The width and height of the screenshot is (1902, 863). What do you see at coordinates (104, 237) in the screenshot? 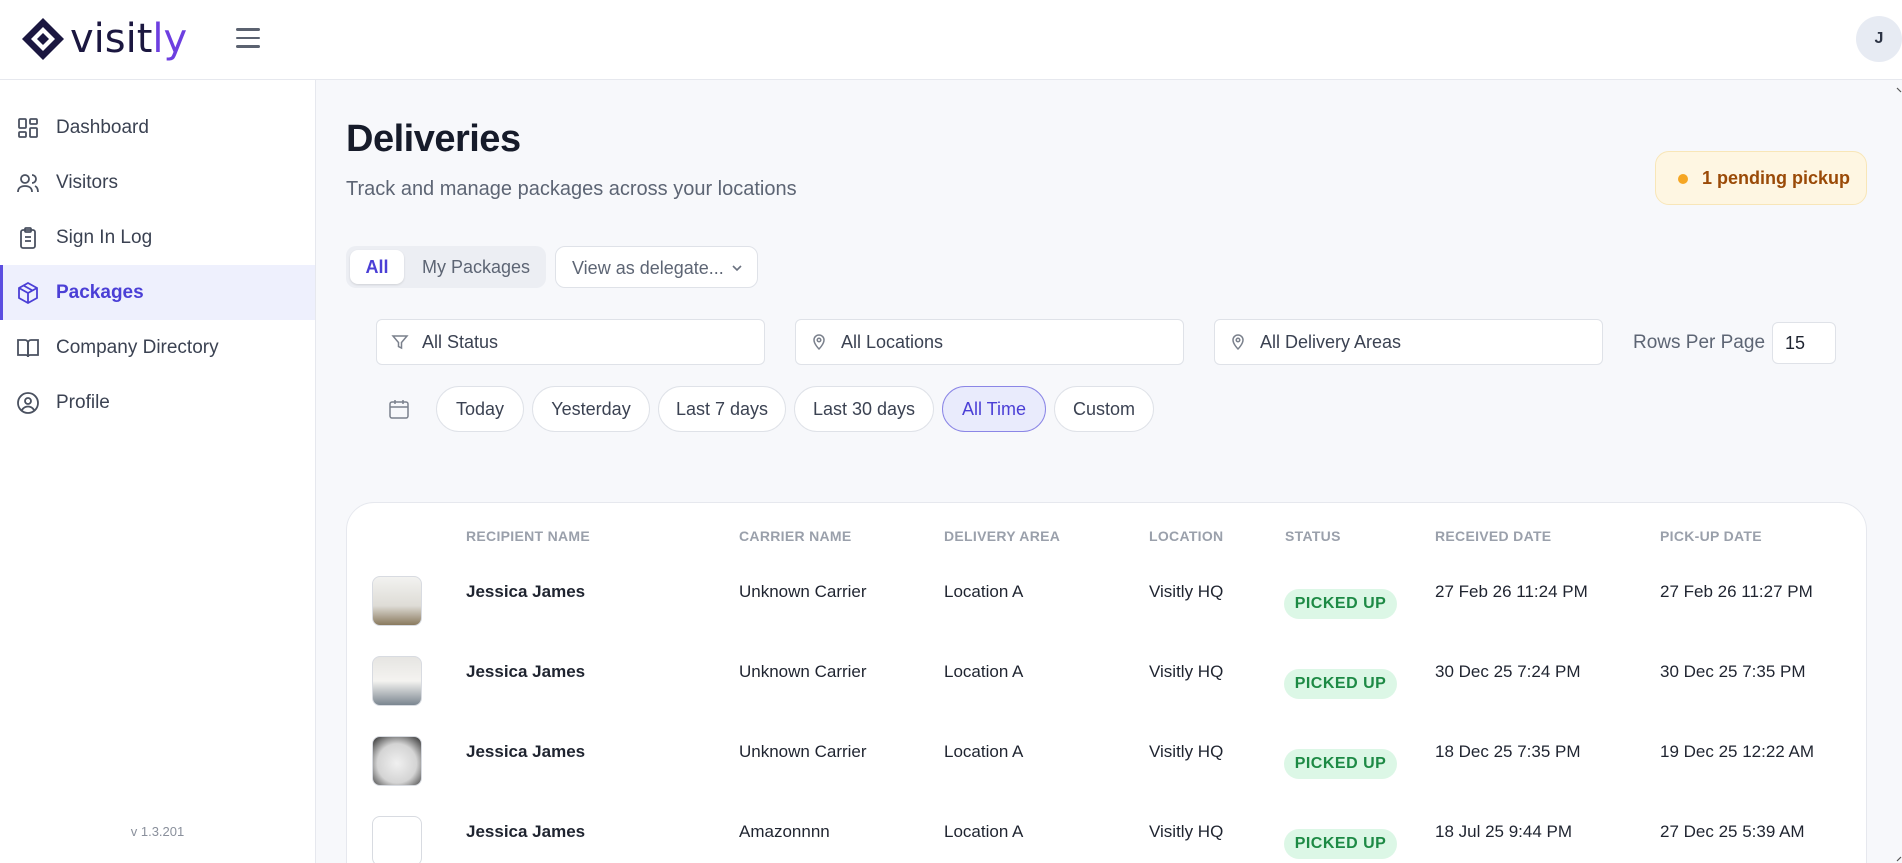
I see `sidebar-item-label: Sign In Log` at bounding box center [104, 237].